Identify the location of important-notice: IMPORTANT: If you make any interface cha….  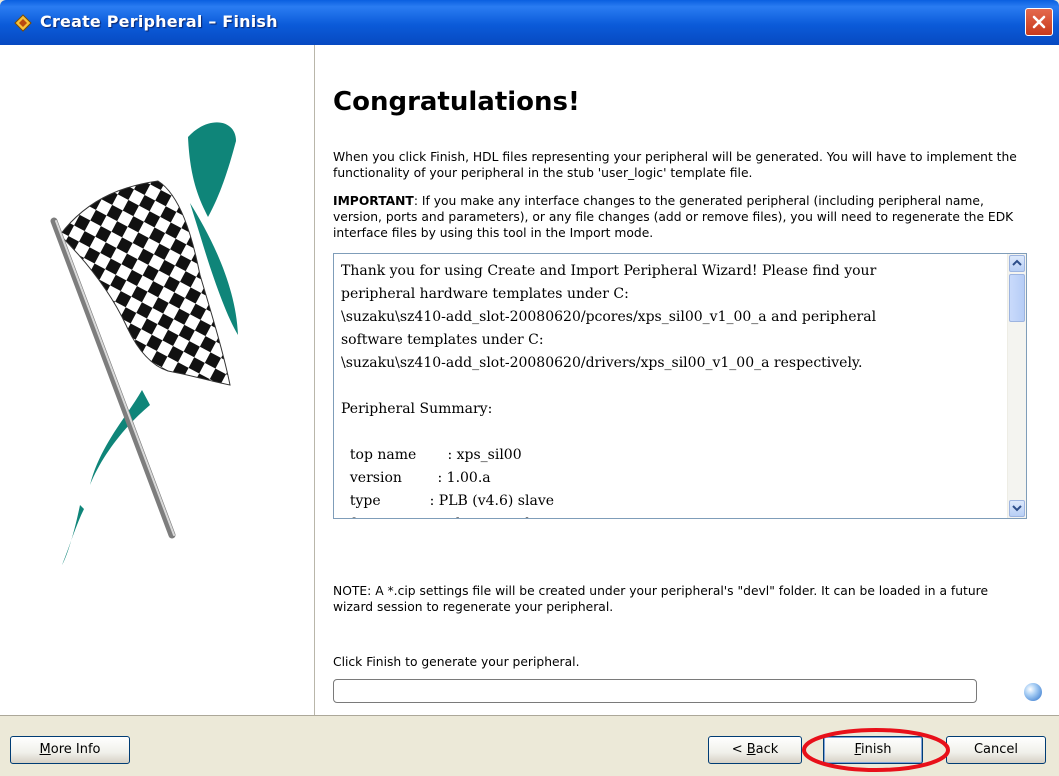
(678, 217).